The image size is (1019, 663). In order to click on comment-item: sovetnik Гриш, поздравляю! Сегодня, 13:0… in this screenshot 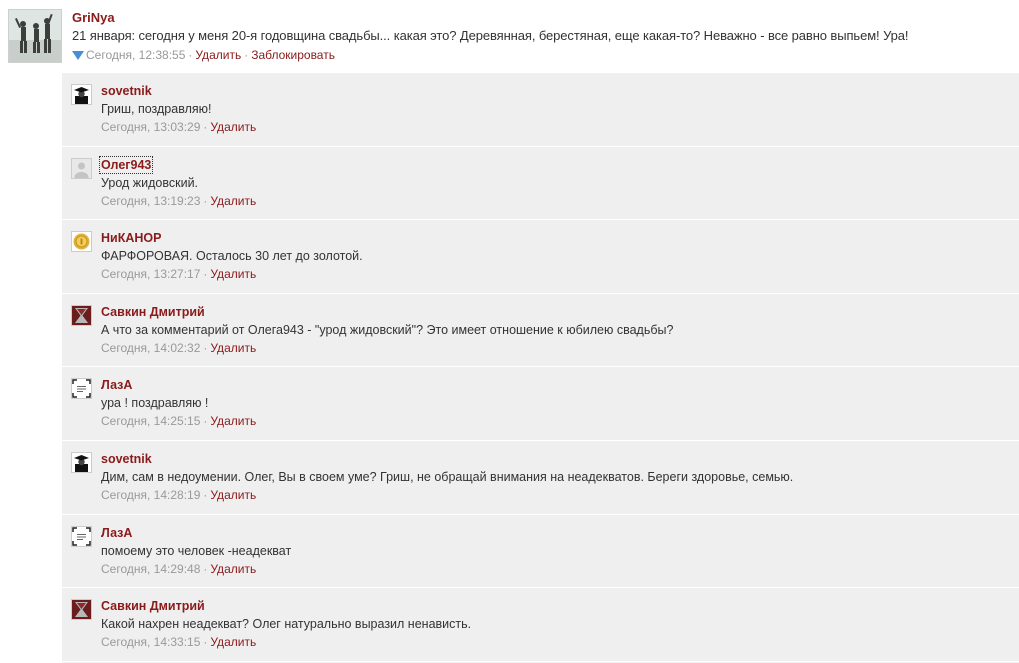, I will do `click(540, 110)`.